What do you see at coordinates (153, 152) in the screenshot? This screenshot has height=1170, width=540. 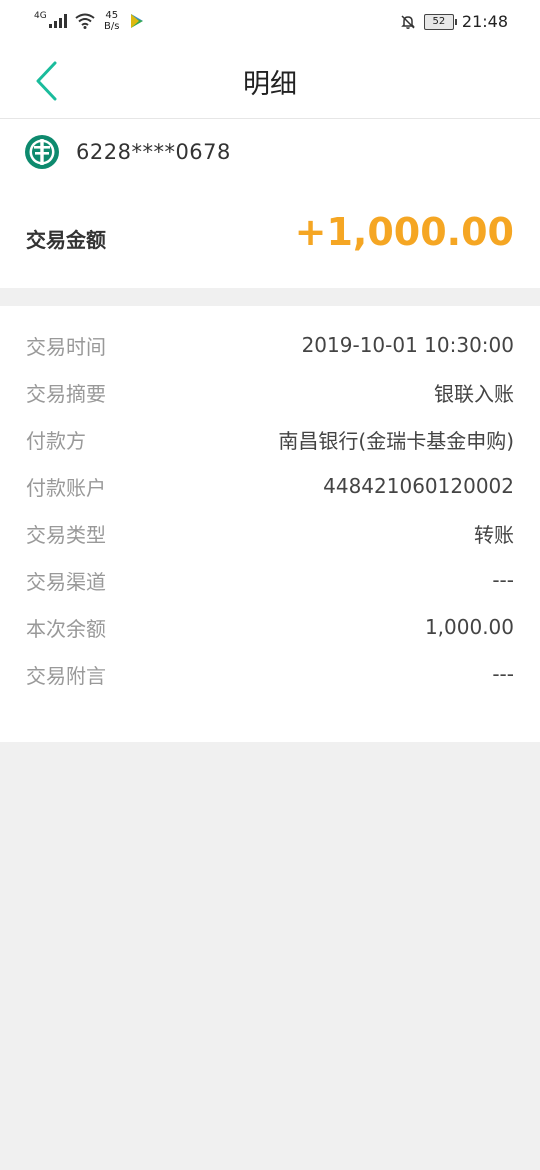 I see `card-number: 6228****0678` at bounding box center [153, 152].